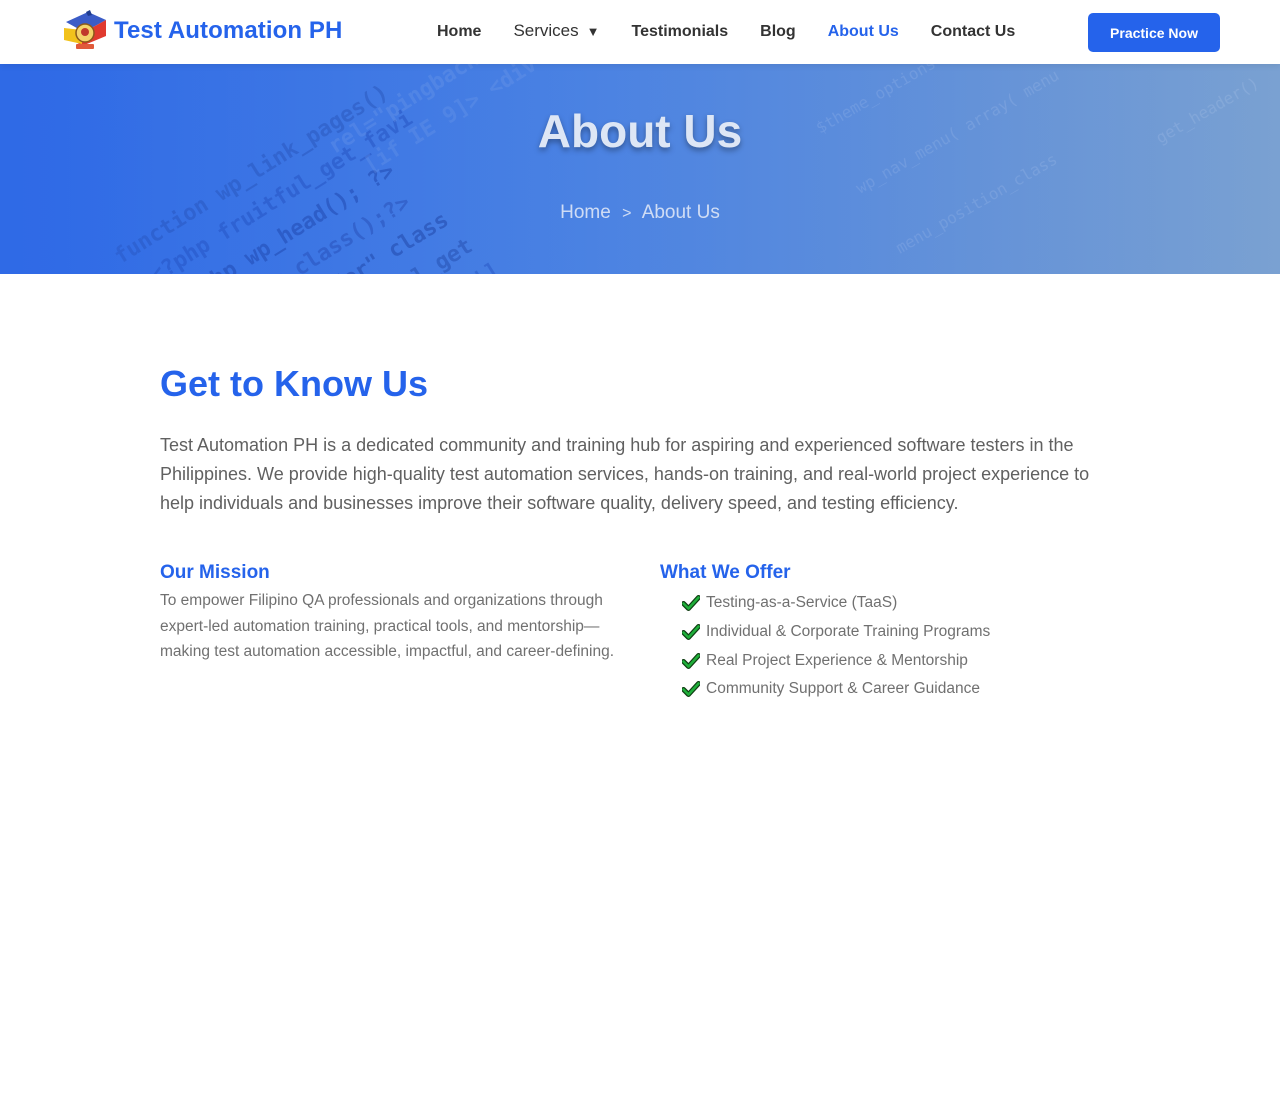  What do you see at coordinates (215, 572) in the screenshot?
I see `mission-title: Our Mission` at bounding box center [215, 572].